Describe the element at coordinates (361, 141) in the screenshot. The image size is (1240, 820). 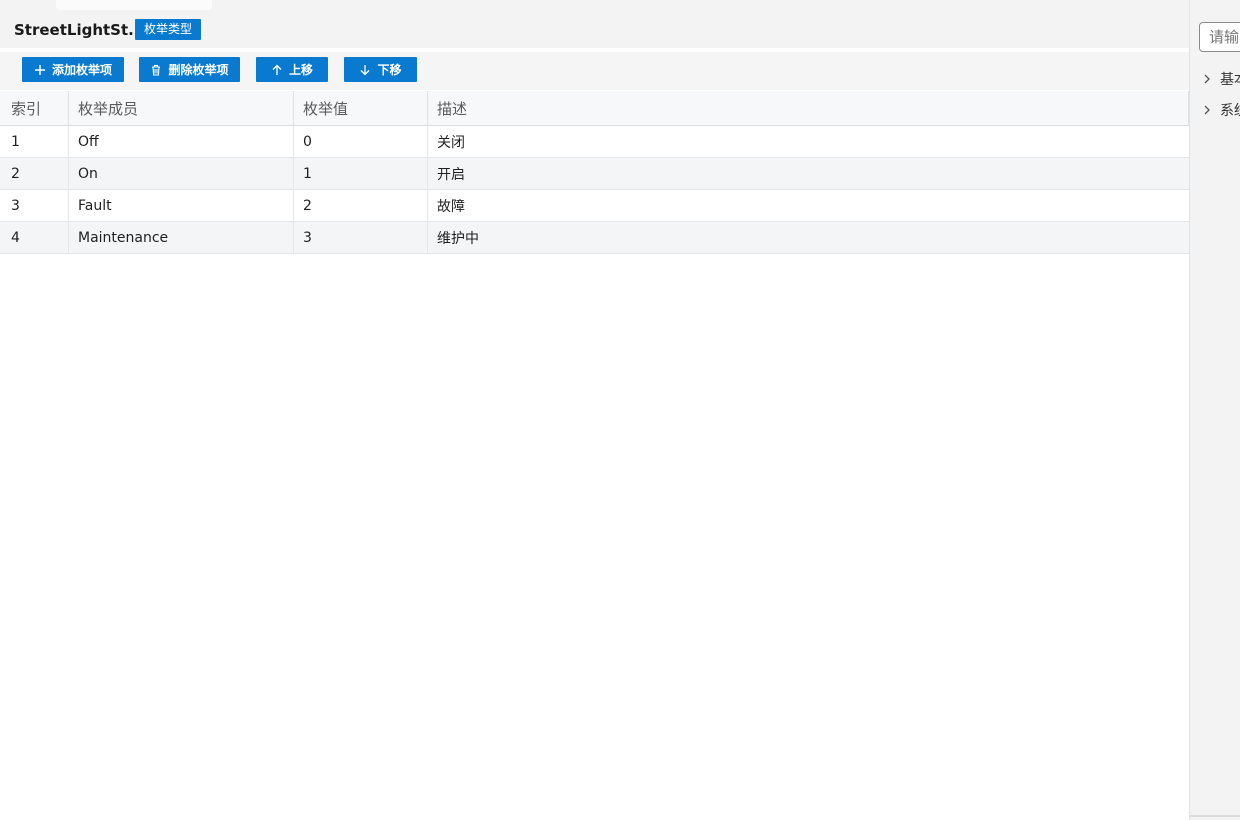
I see `cell-value: 0` at that location.